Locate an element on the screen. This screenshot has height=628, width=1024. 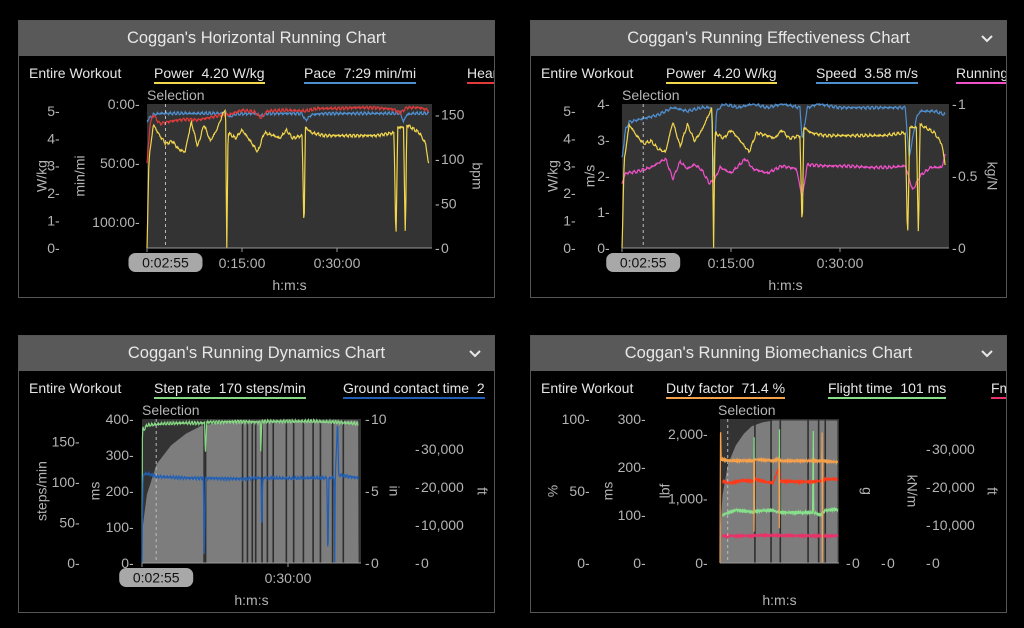
legend-item: Heart Rate is located at coordinates (480, 74).